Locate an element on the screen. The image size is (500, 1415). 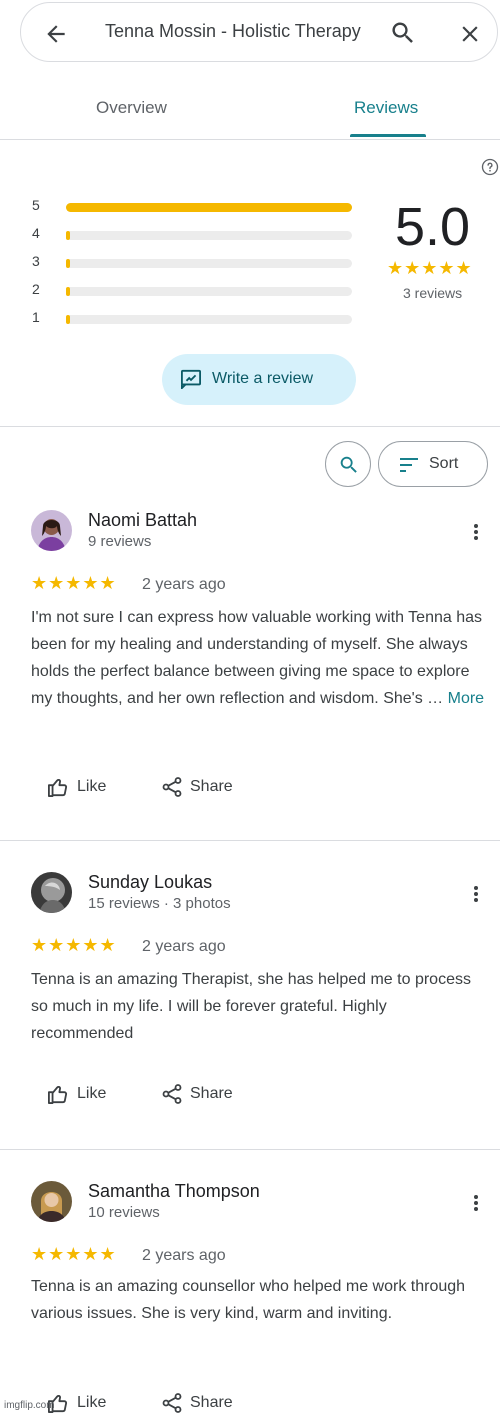
close-icon is located at coordinates (470, 34).